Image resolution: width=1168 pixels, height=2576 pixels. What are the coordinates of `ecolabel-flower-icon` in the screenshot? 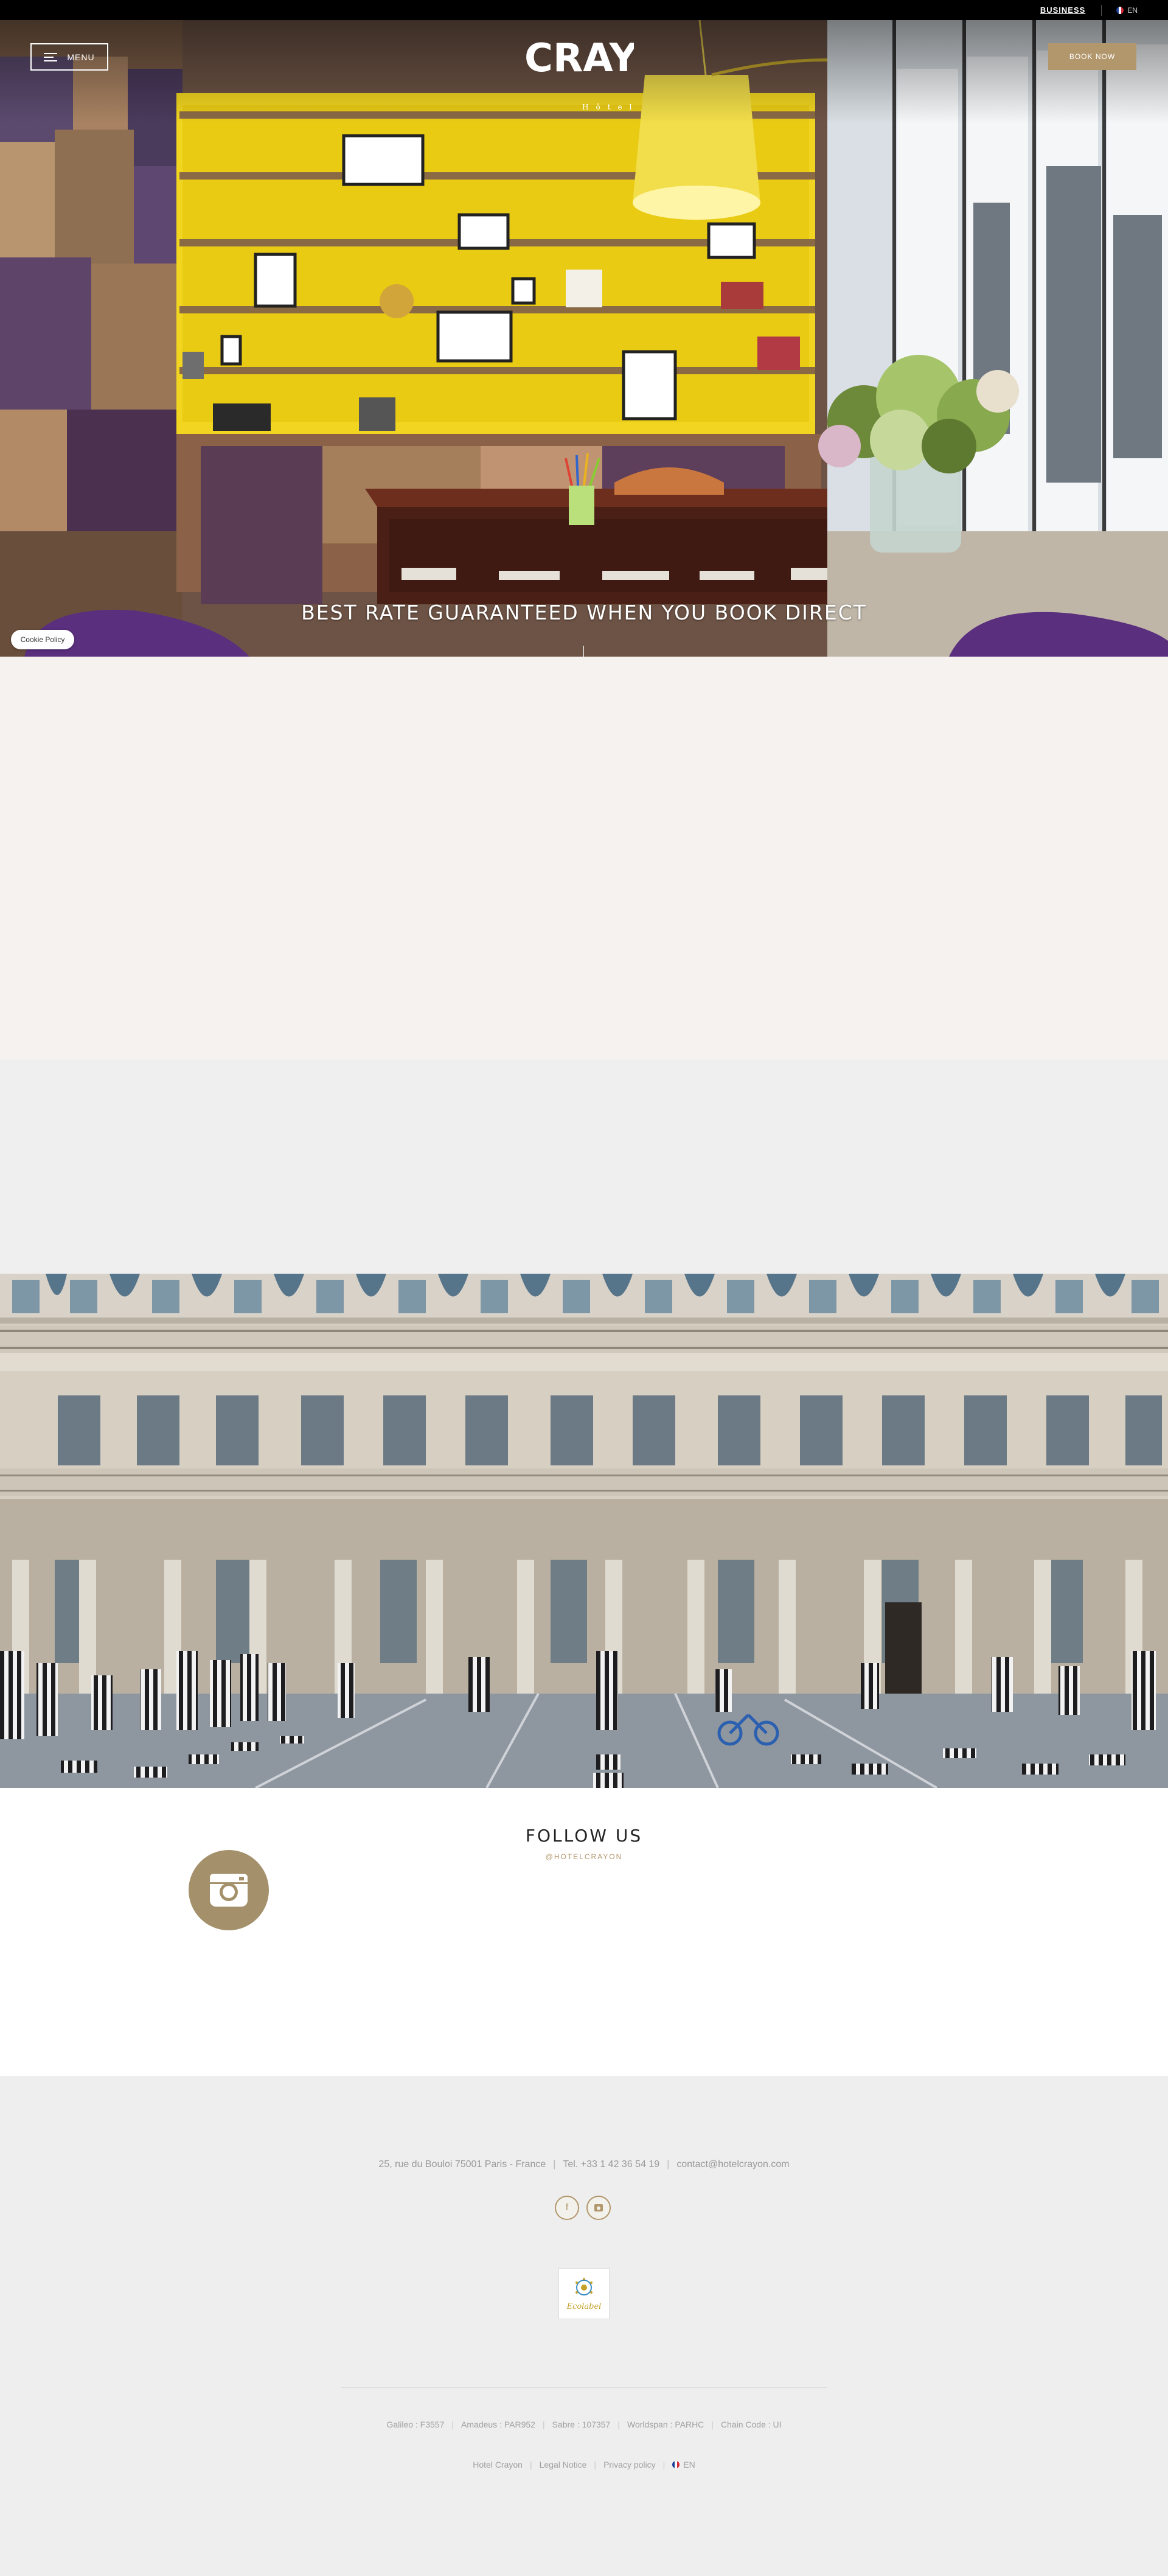 It's located at (584, 2286).